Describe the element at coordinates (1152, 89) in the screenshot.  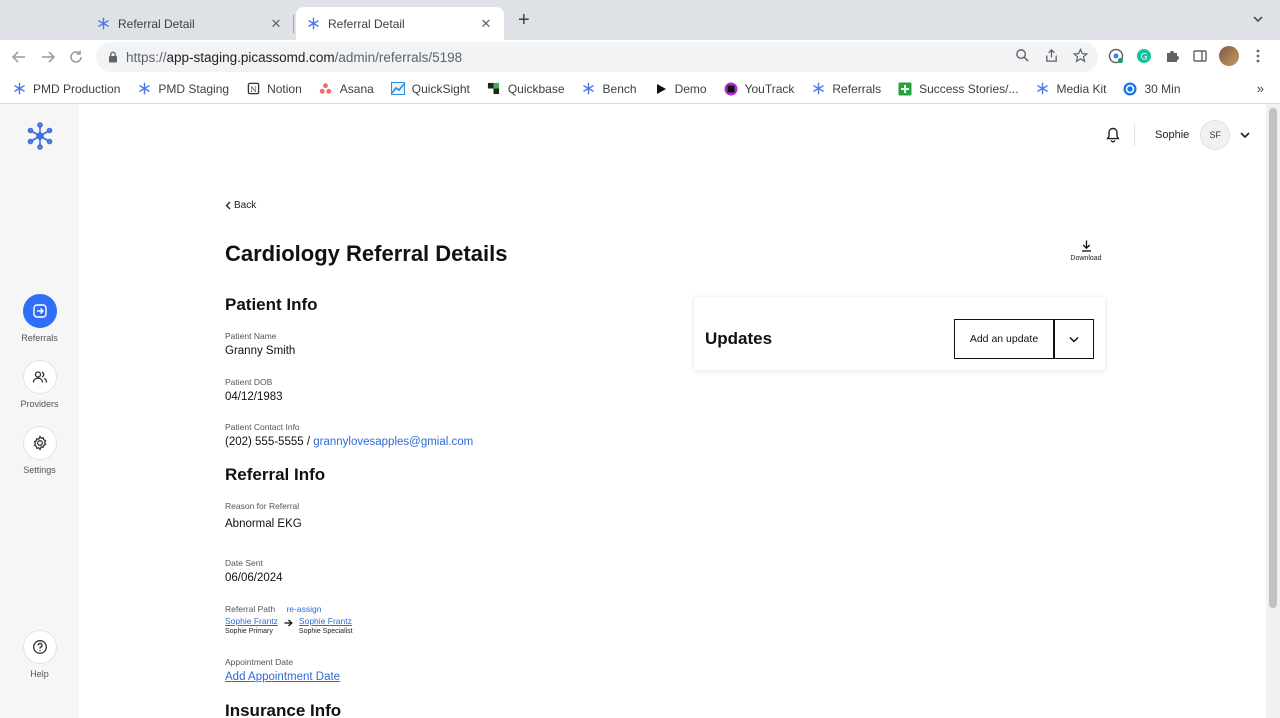
I see `bookmark-item: 30 Min` at that location.